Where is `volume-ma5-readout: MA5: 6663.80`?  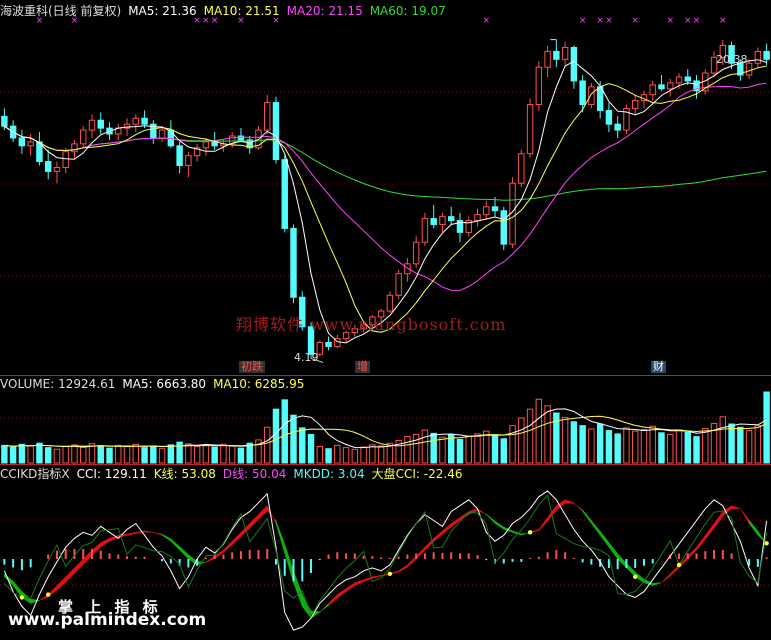 volume-ma5-readout: MA5: 6663.80 is located at coordinates (164, 384).